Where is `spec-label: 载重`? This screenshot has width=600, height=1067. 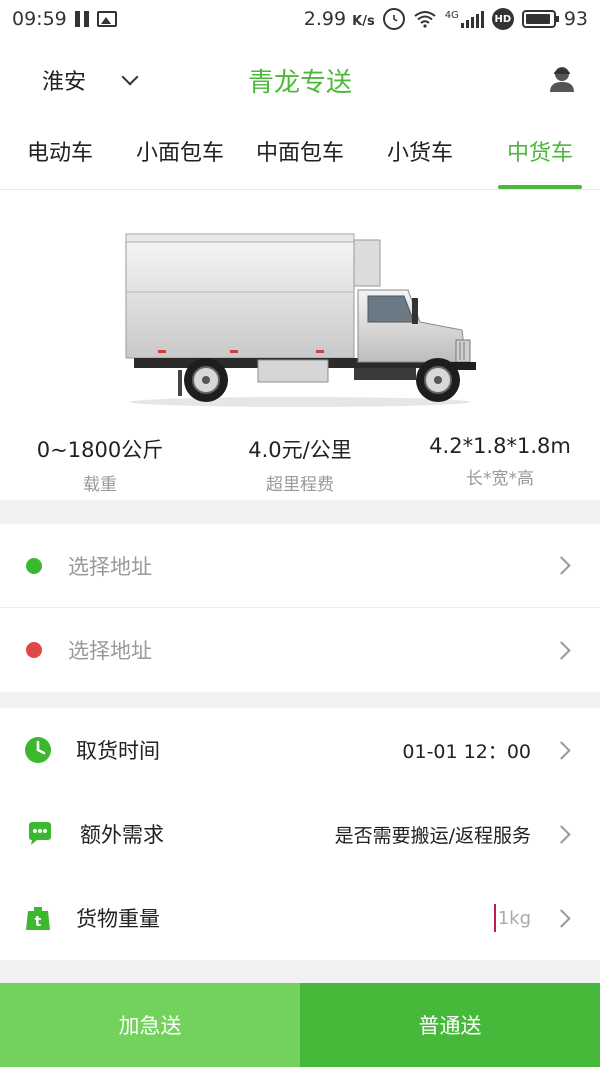 spec-label: 载重 is located at coordinates (100, 485).